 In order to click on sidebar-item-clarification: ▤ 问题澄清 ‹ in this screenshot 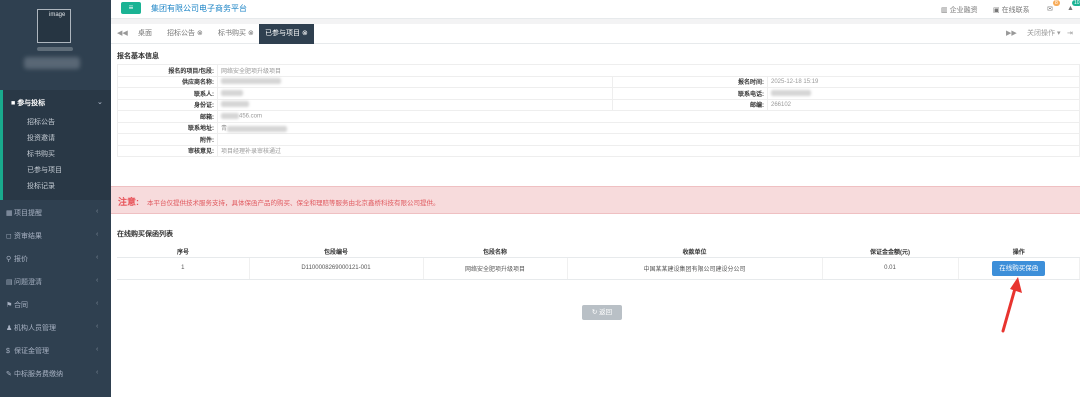, I will do `click(52, 282)`.